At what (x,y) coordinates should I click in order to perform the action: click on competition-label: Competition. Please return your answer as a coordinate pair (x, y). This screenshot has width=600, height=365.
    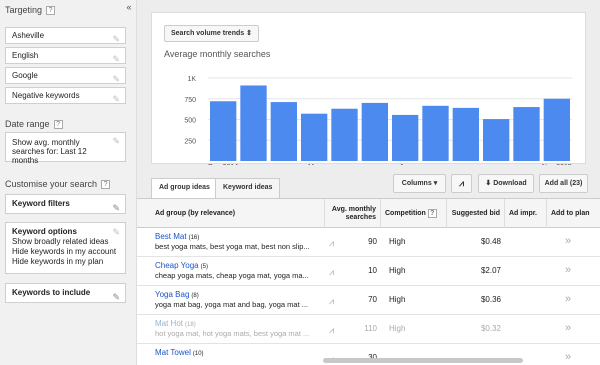
    Looking at the image, I should click on (405, 213).